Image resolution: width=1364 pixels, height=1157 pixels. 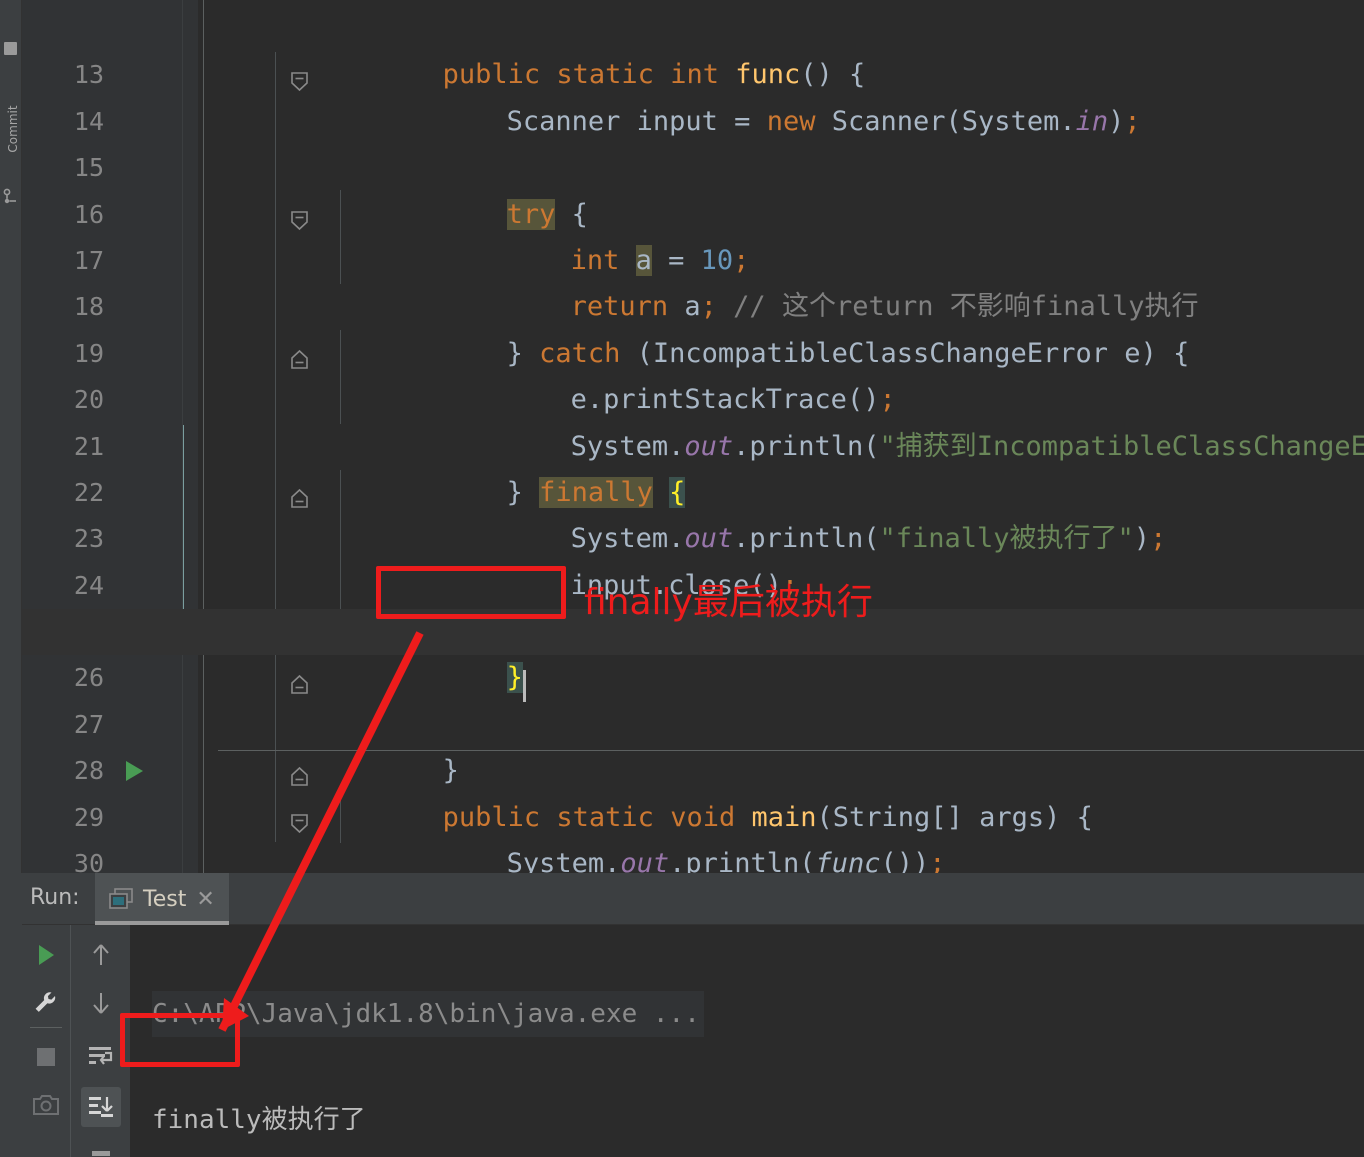 I want to click on run-label: Run:, so click(x=55, y=897).